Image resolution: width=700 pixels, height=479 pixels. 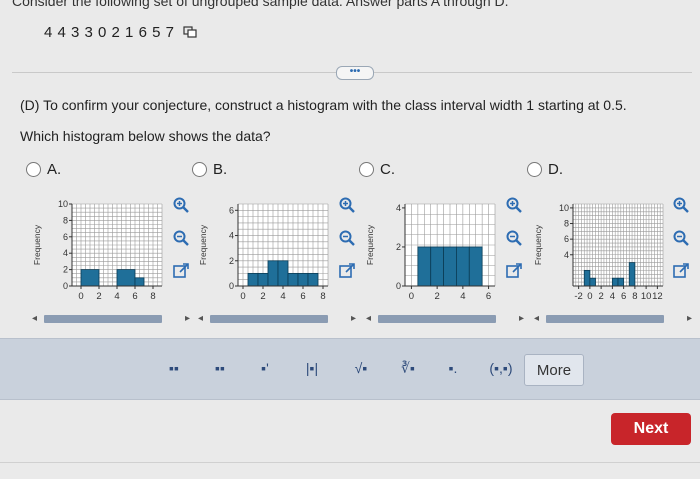 What do you see at coordinates (145, 136) in the screenshot?
I see `question-prompt: Which histogram below shows the data?` at bounding box center [145, 136].